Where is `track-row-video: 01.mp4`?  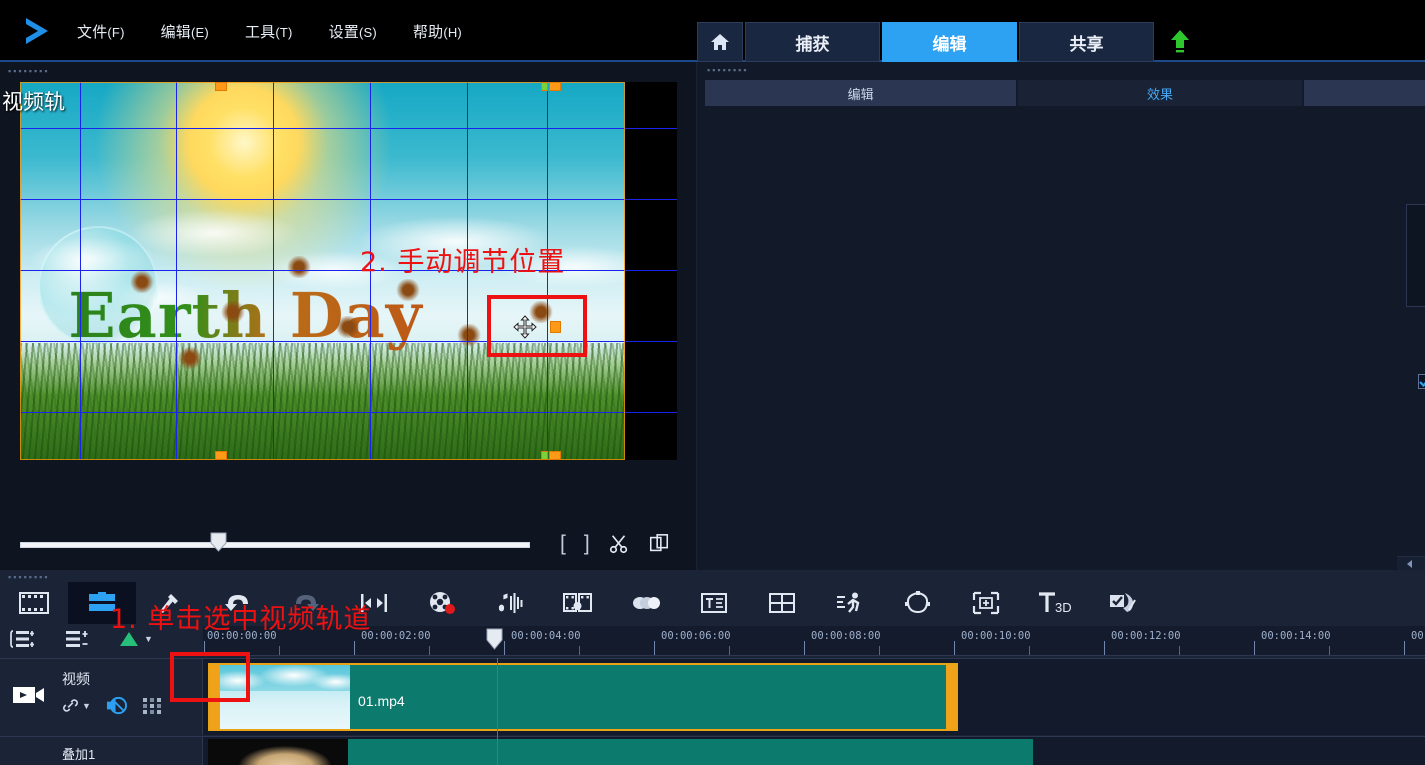 track-row-video: 01.mp4 is located at coordinates (814, 696).